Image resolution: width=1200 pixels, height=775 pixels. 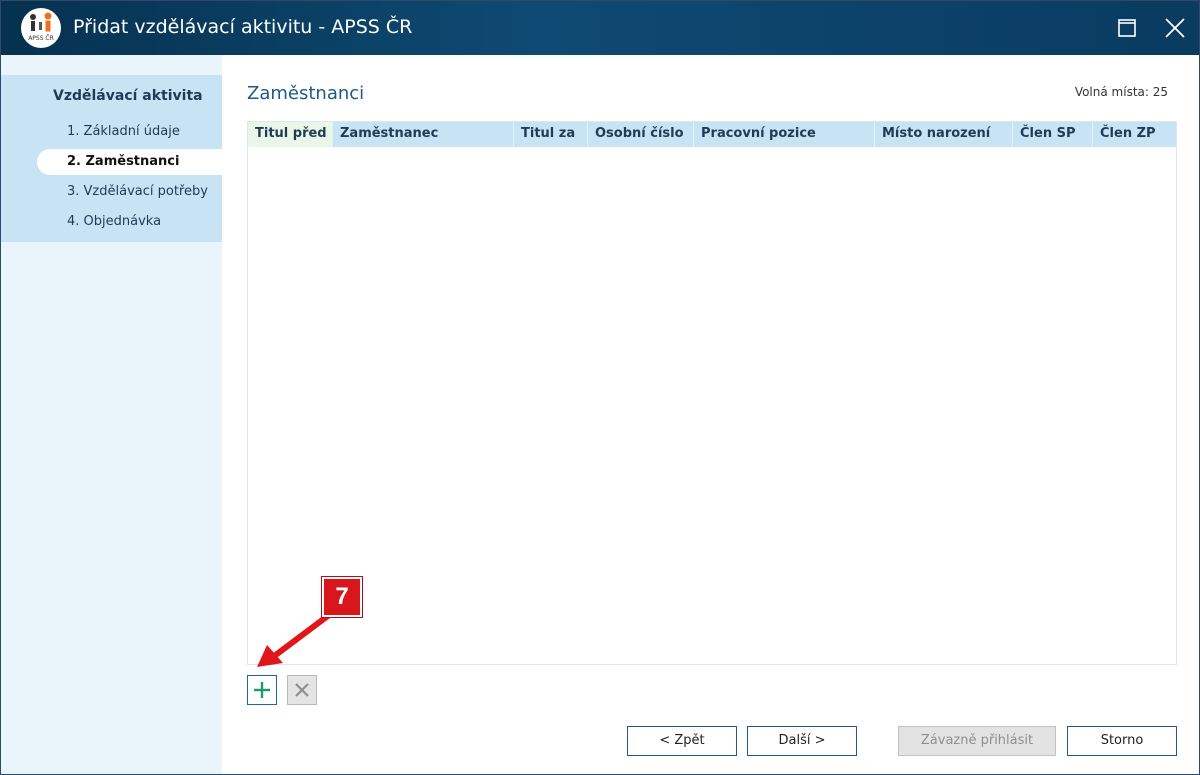 What do you see at coordinates (41, 22) in the screenshot?
I see `logo-figures-icon` at bounding box center [41, 22].